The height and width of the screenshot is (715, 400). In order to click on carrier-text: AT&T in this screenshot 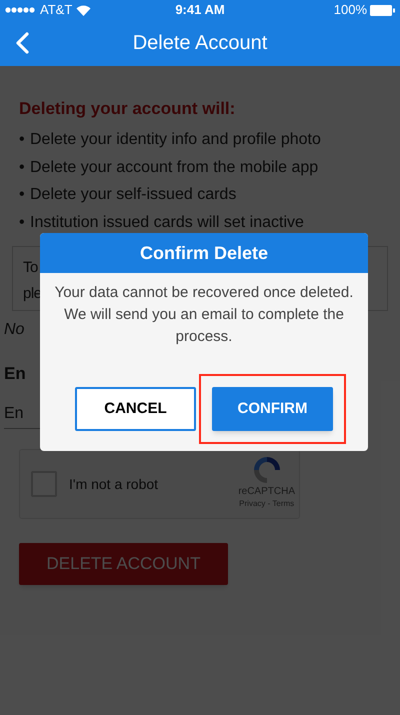, I will do `click(56, 10)`.